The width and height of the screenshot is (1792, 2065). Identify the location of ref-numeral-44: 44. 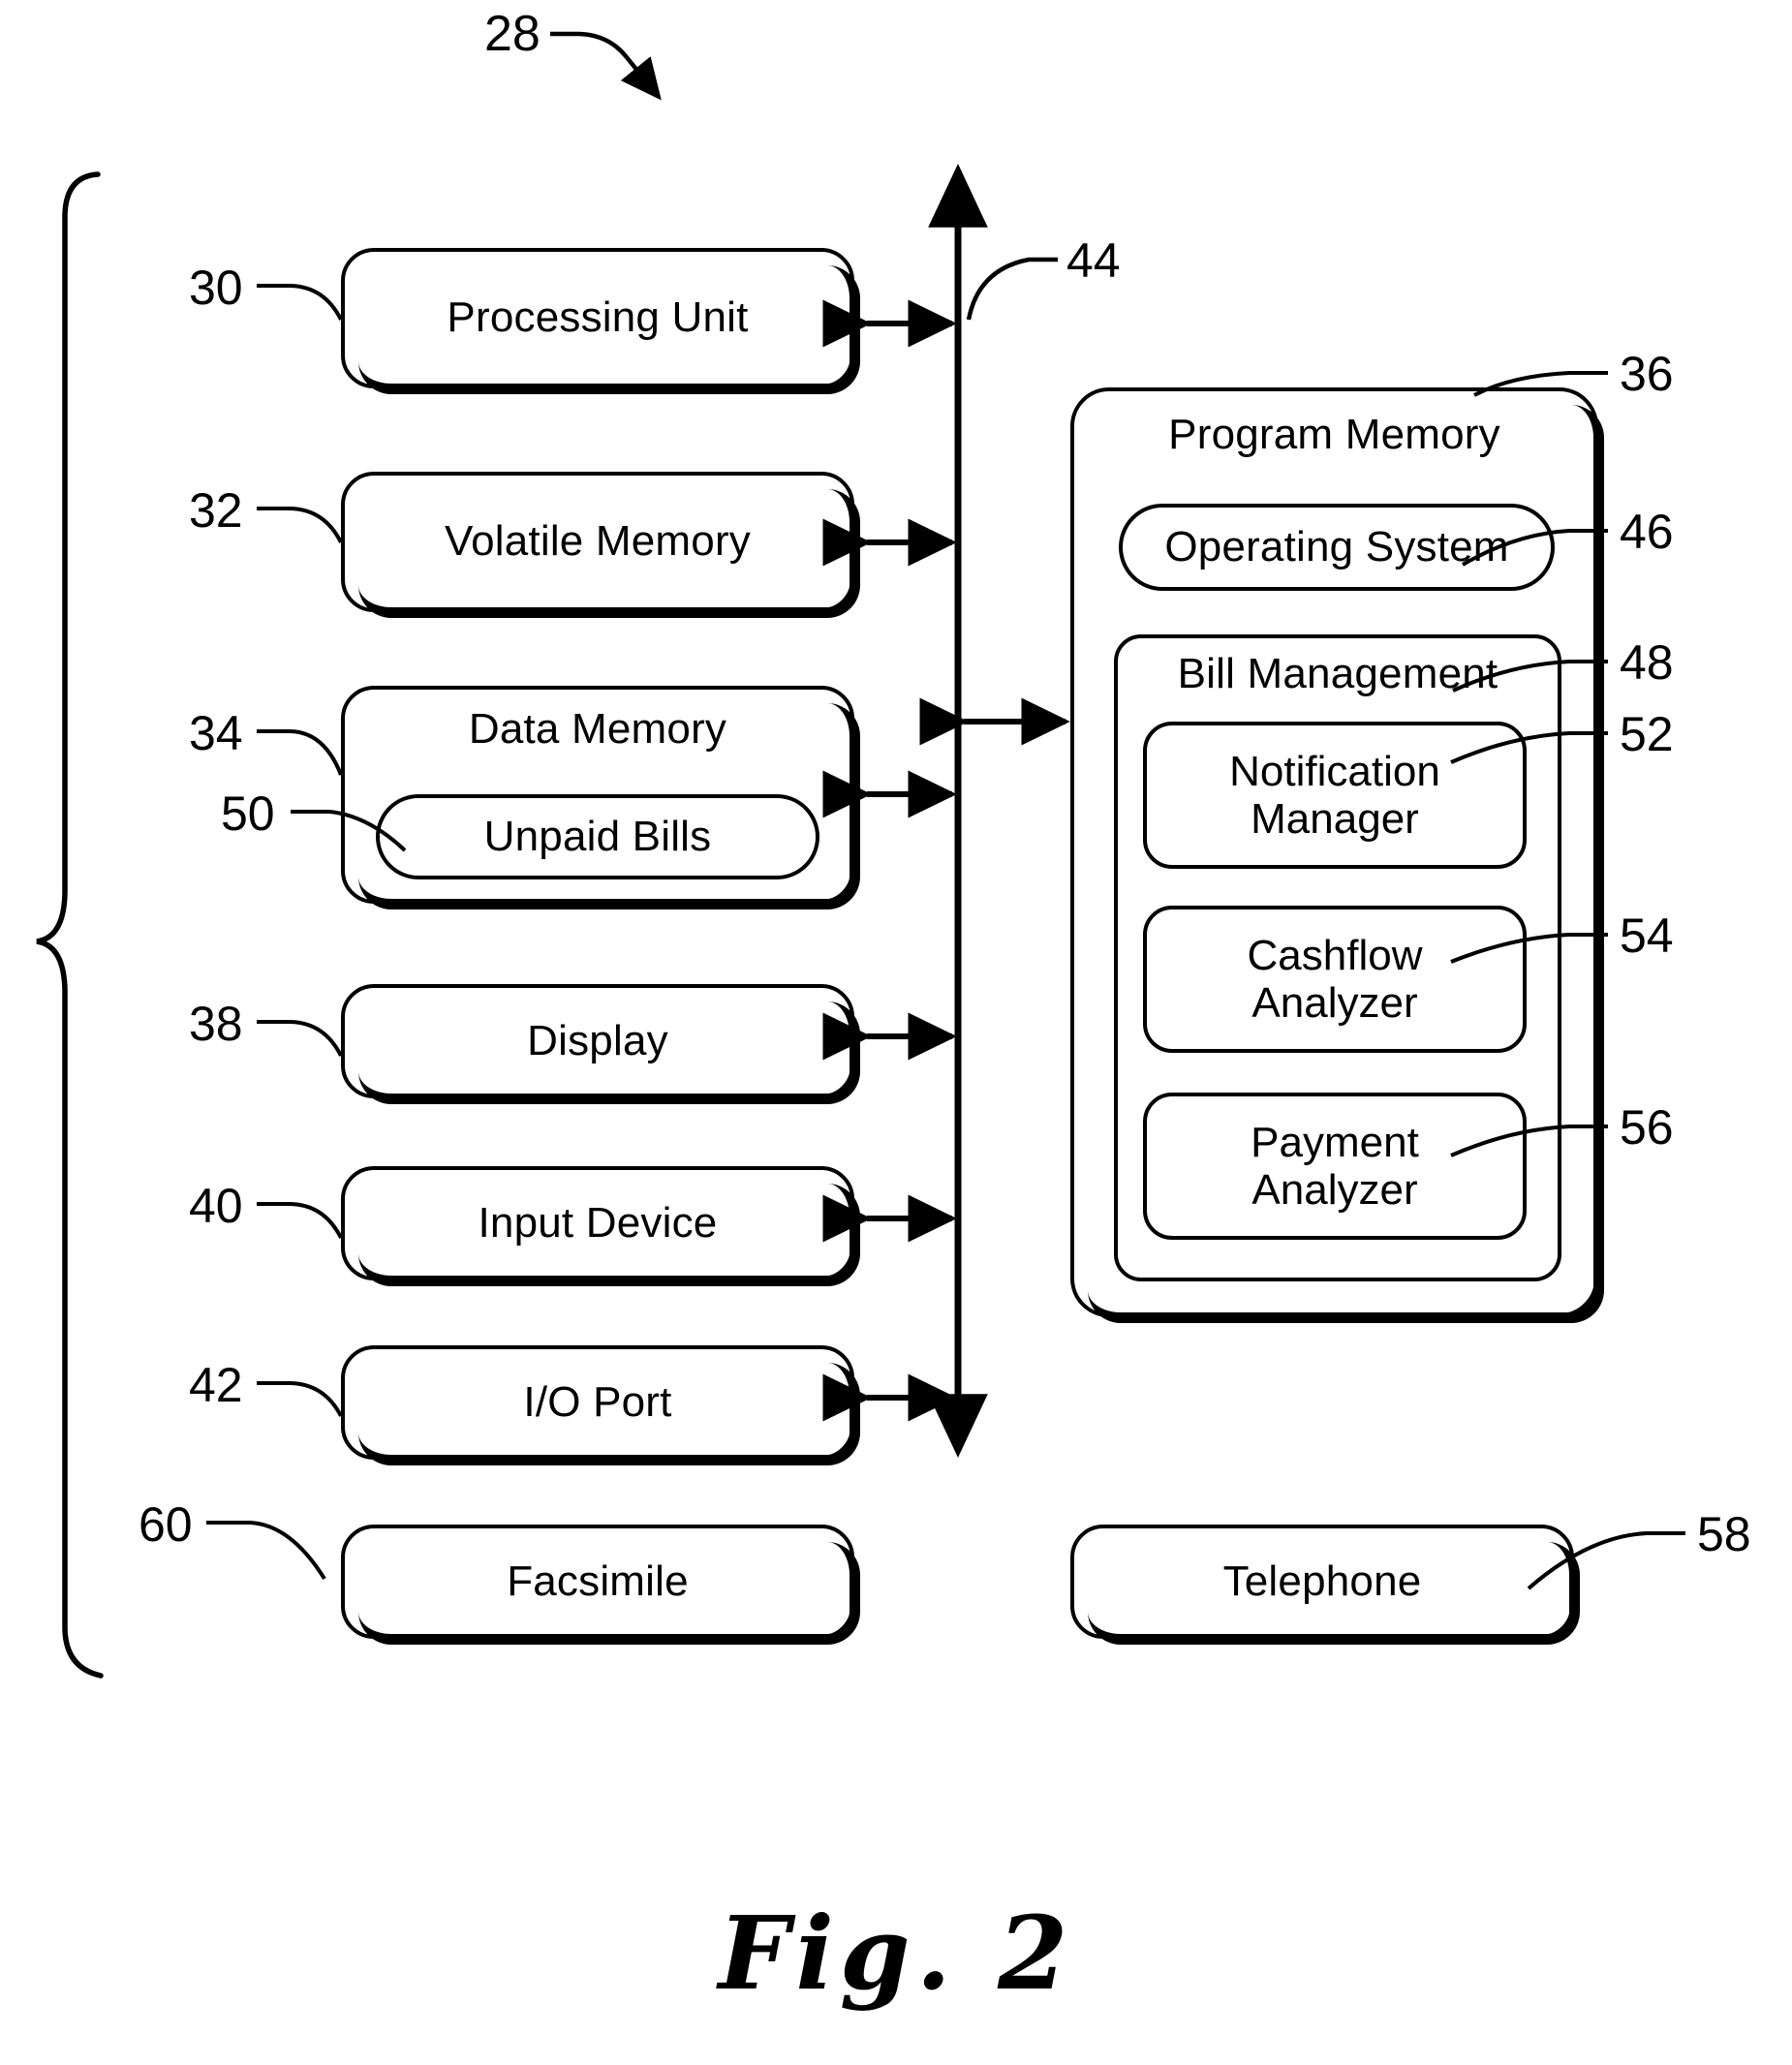
(1093, 260).